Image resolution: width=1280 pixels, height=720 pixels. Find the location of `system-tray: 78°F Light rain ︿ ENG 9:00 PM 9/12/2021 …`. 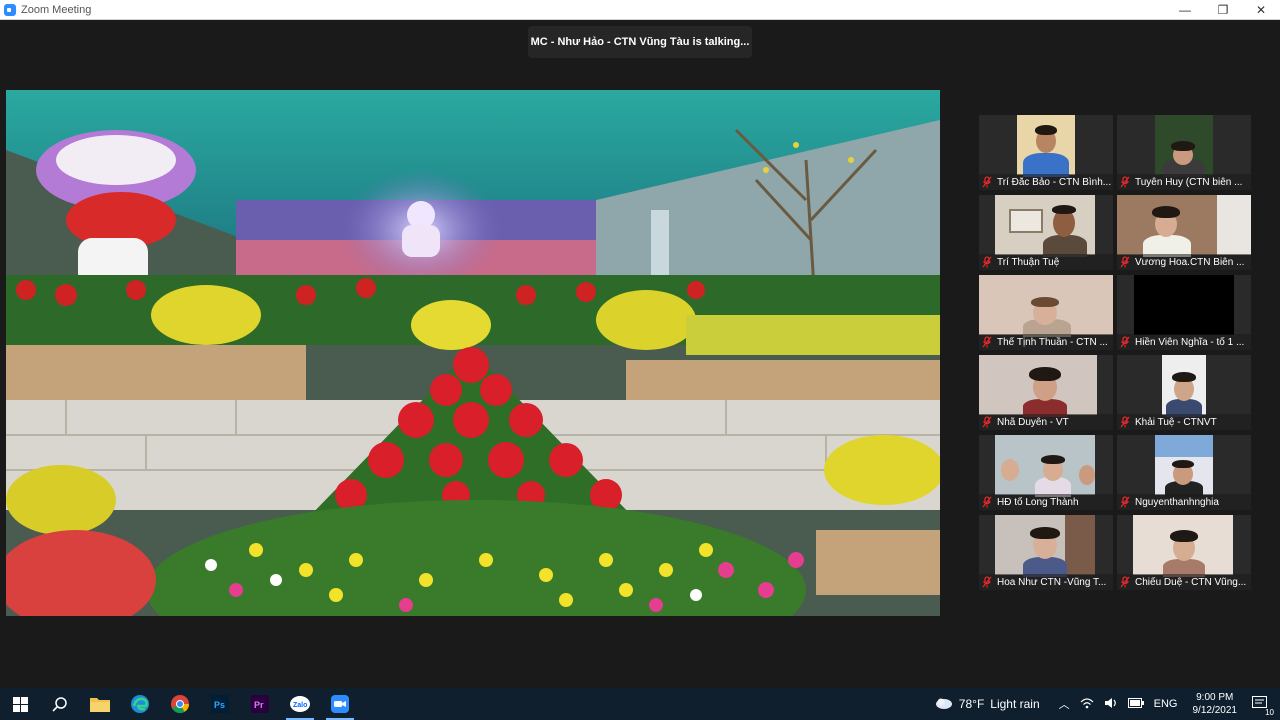

system-tray: 78°F Light rain ︿ ENG 9:00 PM 9/12/2021 … is located at coordinates (1107, 704).